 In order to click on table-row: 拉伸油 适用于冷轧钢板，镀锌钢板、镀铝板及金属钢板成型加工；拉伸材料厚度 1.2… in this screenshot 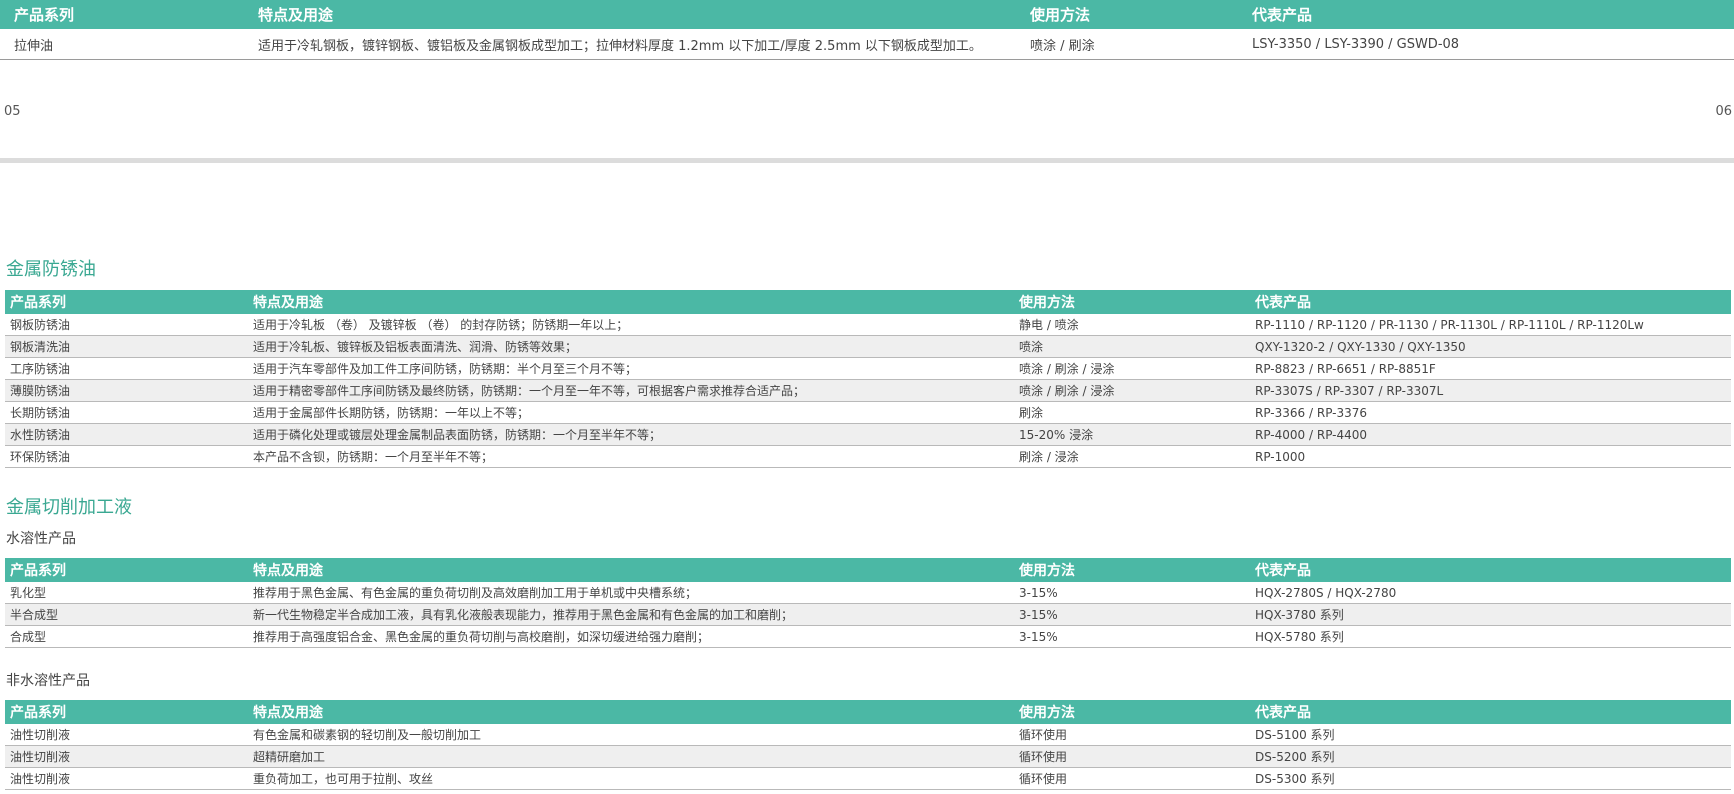, I will do `click(867, 44)`.